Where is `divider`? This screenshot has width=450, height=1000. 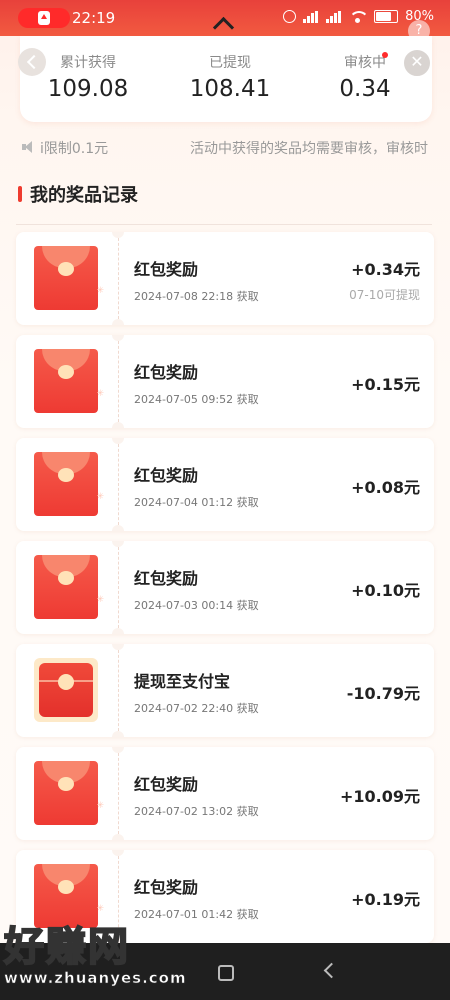
divider is located at coordinates (224, 224).